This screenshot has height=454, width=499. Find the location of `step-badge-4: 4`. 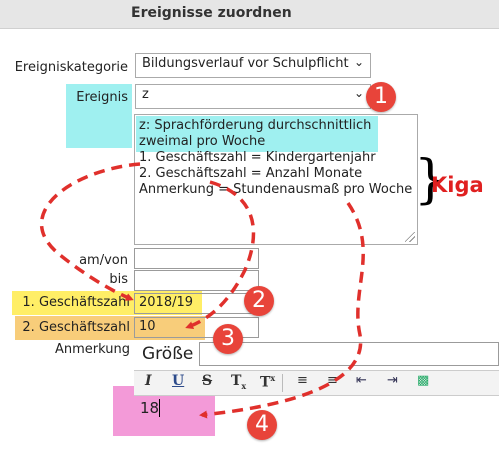

step-badge-4: 4 is located at coordinates (262, 425).